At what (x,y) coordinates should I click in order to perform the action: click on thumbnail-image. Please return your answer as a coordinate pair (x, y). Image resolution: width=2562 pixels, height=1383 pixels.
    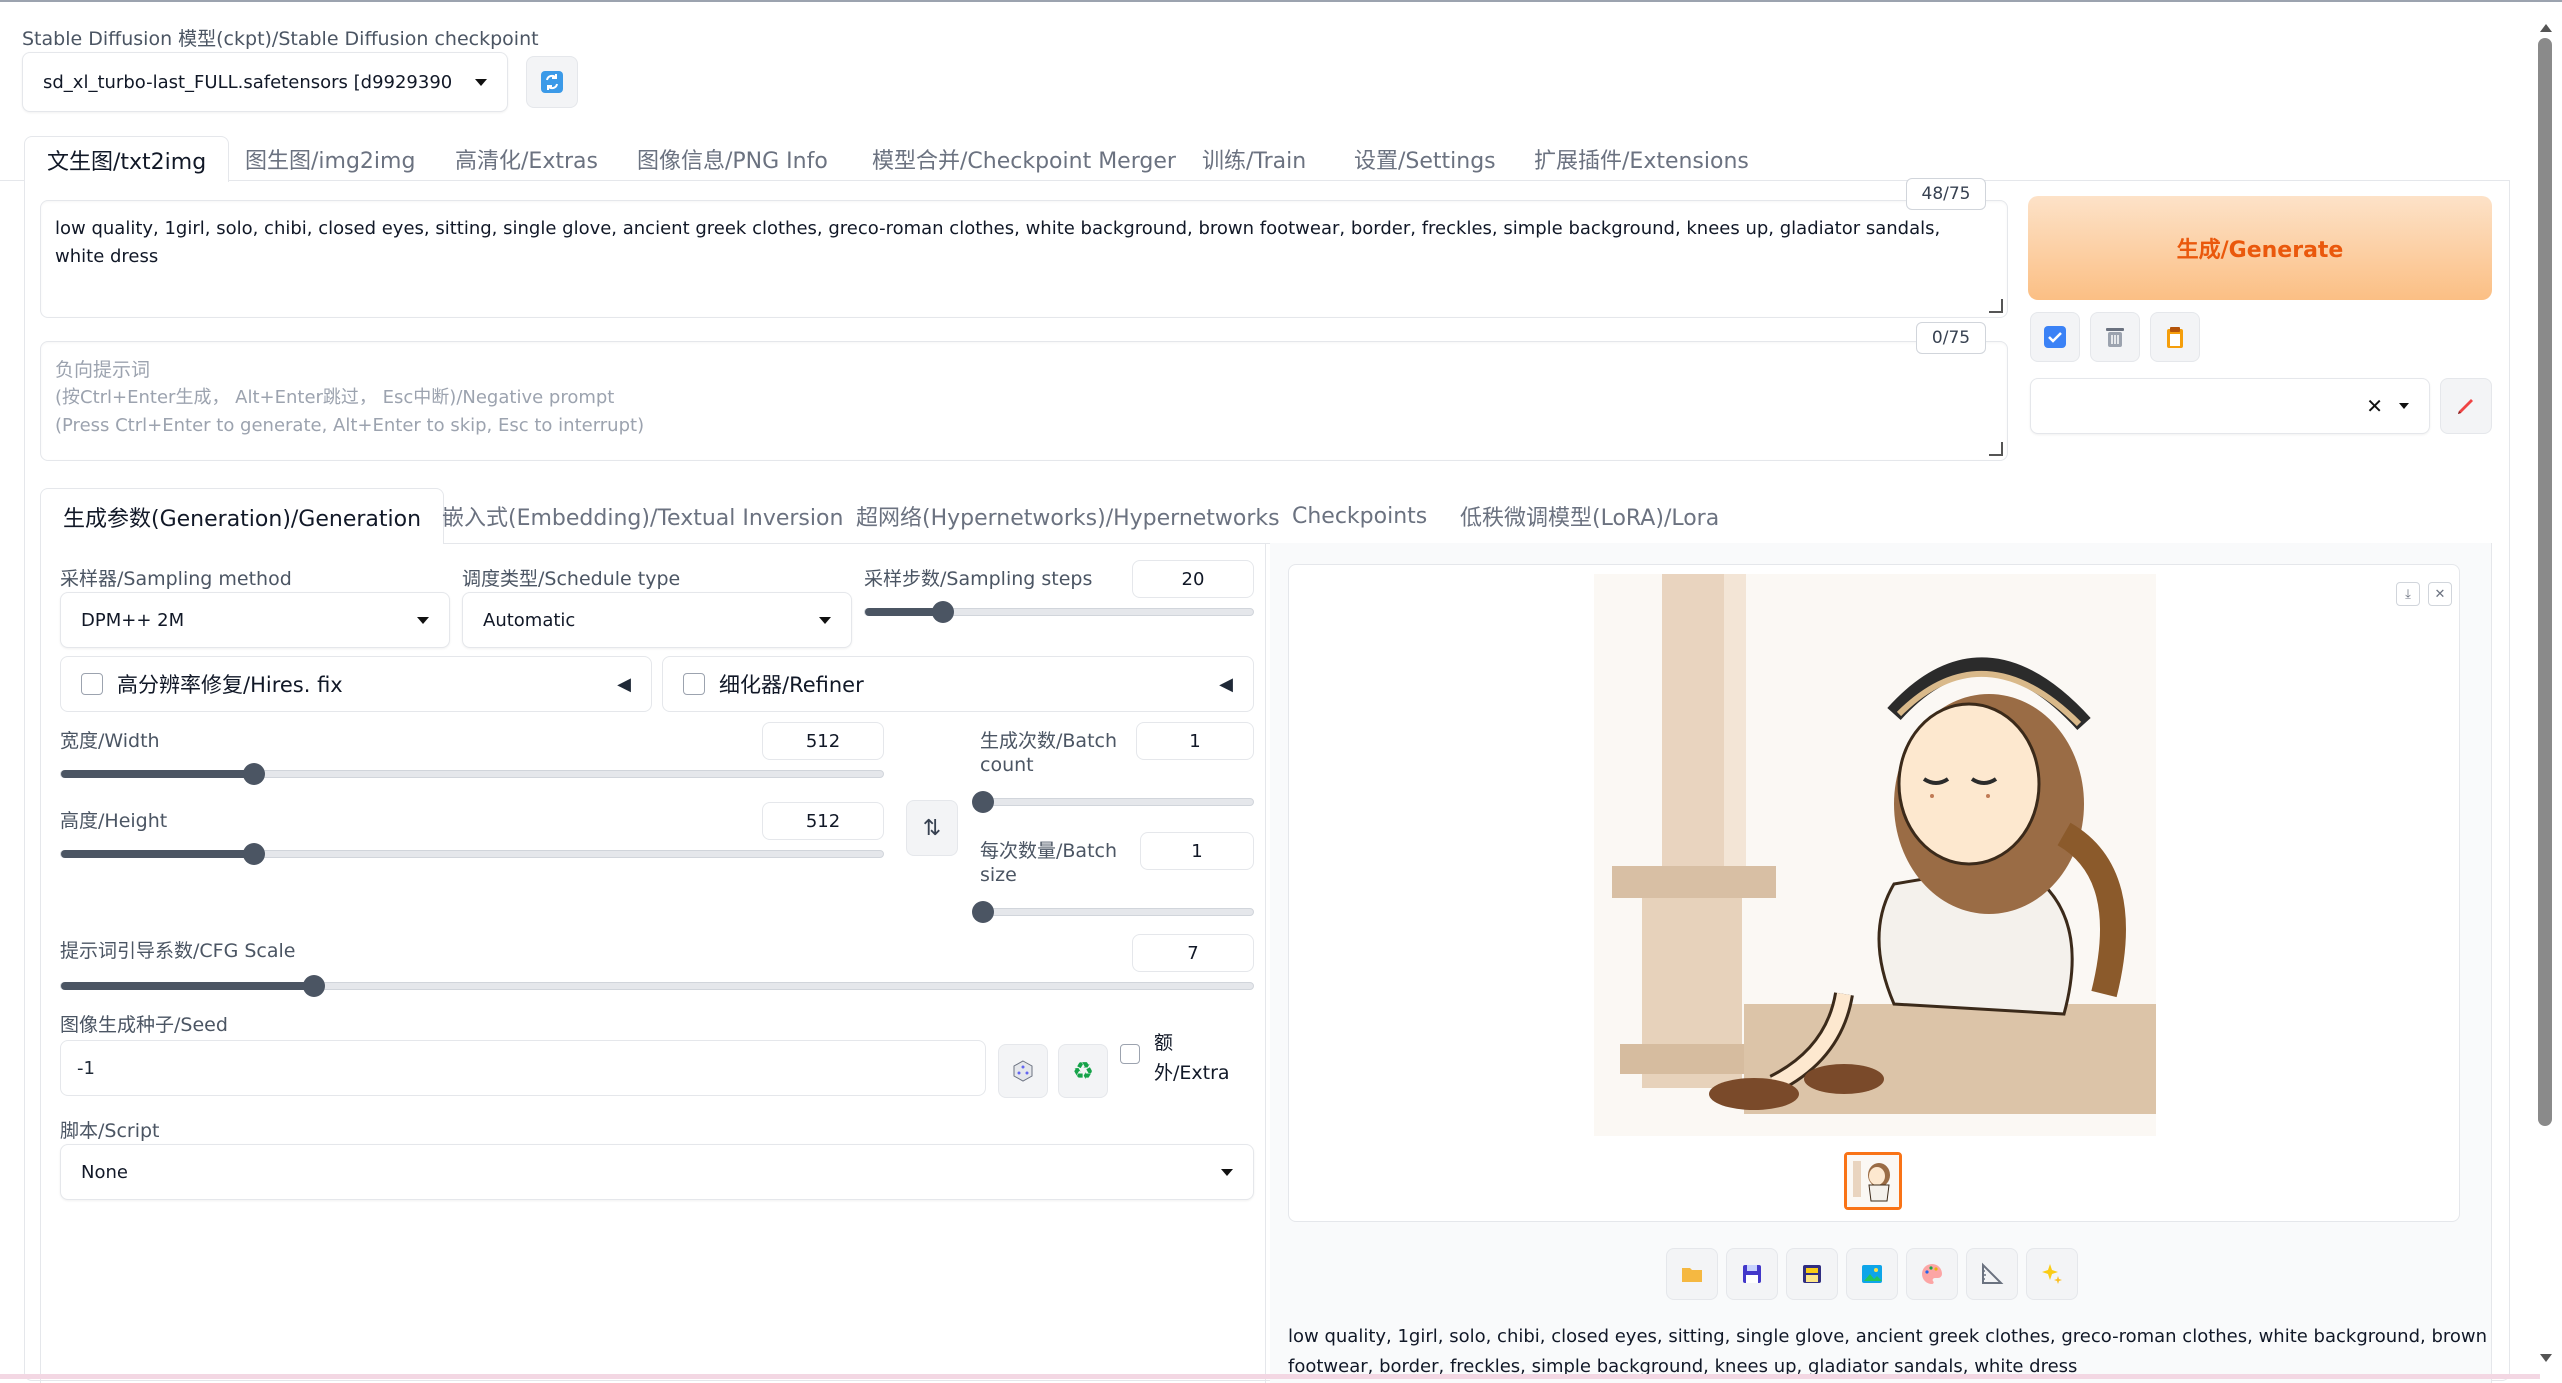
    Looking at the image, I should click on (1873, 1181).